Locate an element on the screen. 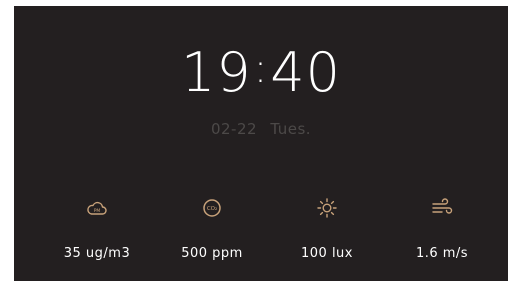 Image resolution: width=522 pixels, height=293 pixels. clock-hours: 19 is located at coordinates (216, 72).